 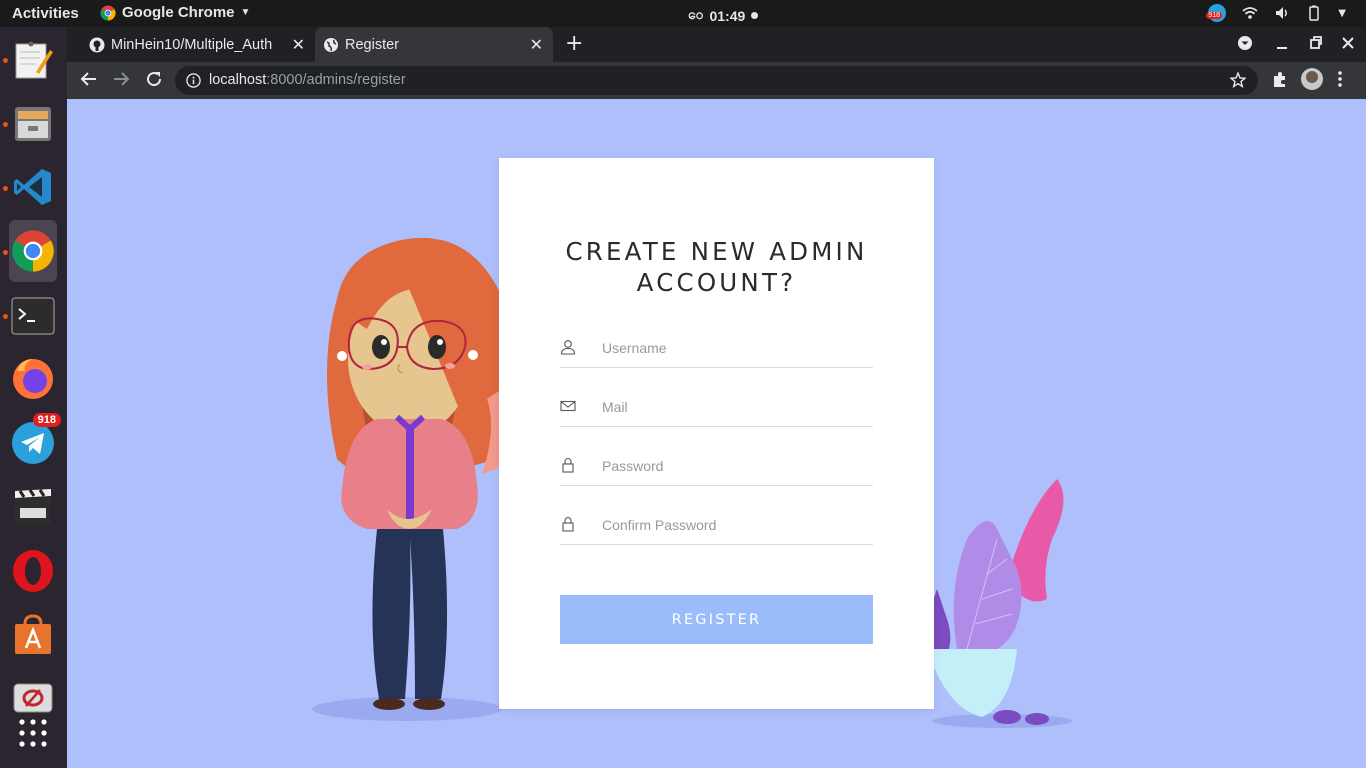 I want to click on dock-video-editor, so click(x=33, y=507).